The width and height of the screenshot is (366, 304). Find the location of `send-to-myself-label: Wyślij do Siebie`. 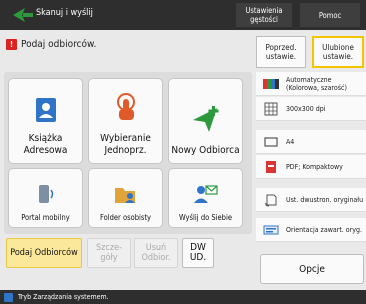

send-to-myself-label: Wyślij do Siebie is located at coordinates (205, 217).